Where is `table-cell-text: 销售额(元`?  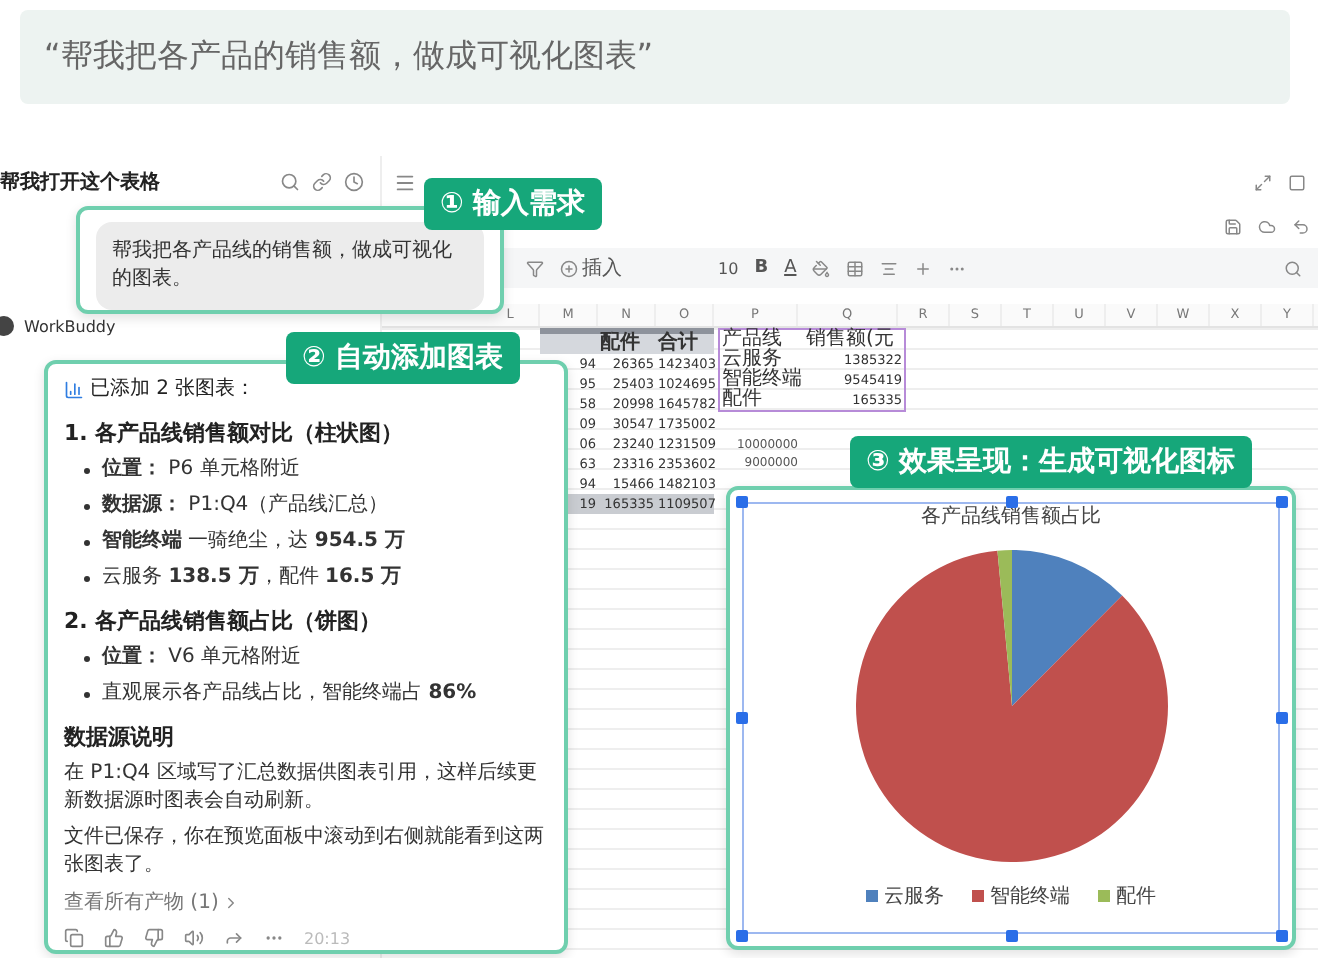 table-cell-text: 销售额(元 is located at coordinates (850, 340).